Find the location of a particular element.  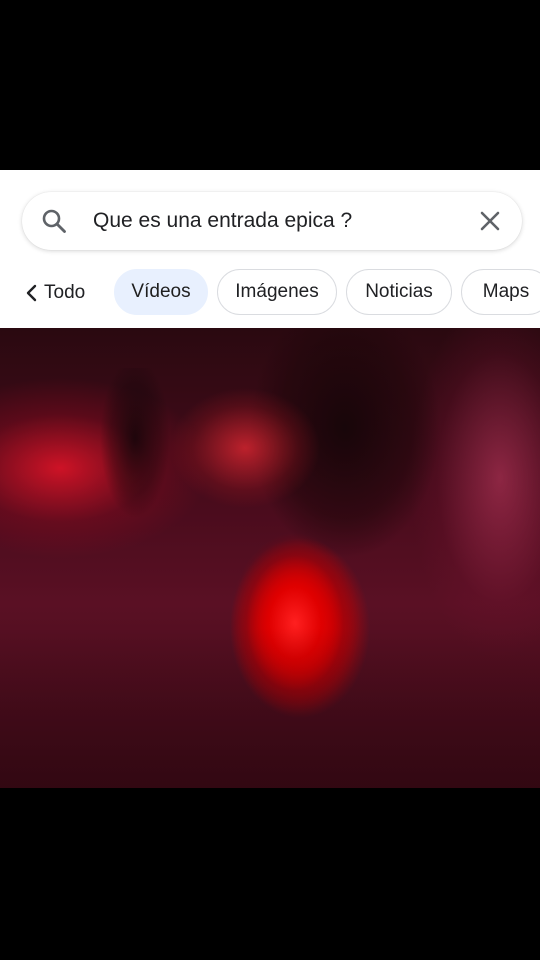

tab-noticias: Noticias is located at coordinates (399, 292).